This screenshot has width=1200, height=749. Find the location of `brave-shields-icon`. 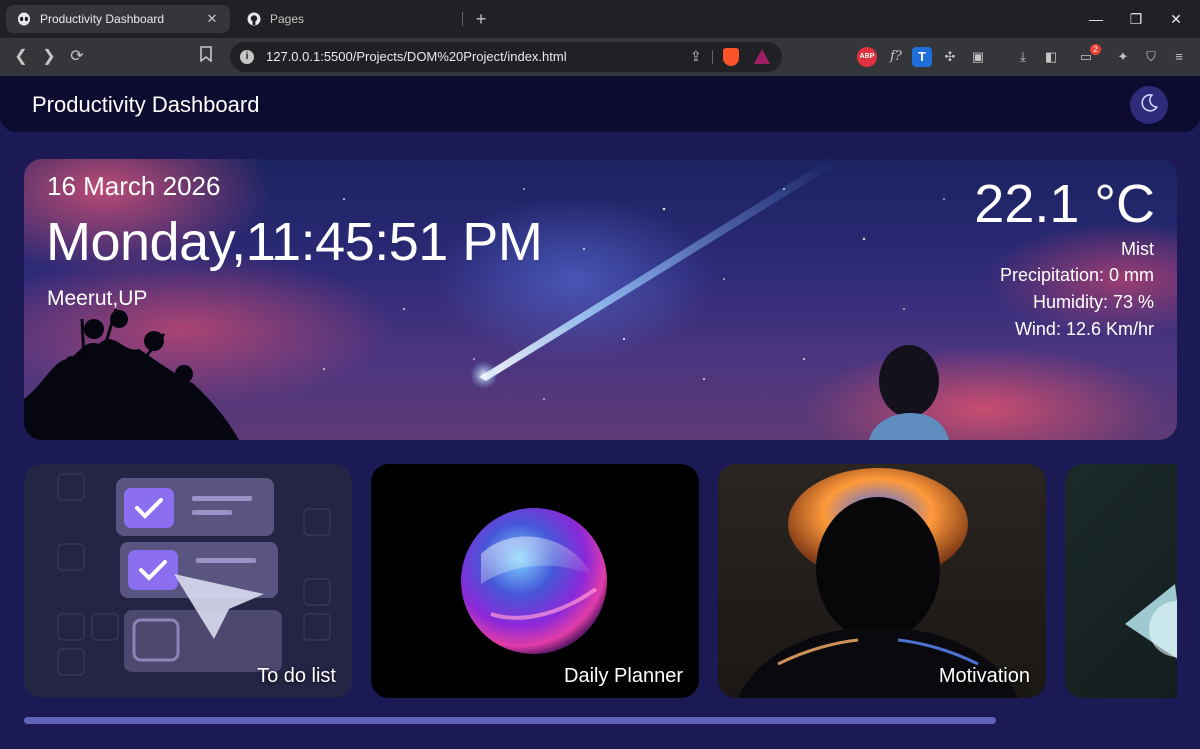

brave-shields-icon is located at coordinates (731, 57).